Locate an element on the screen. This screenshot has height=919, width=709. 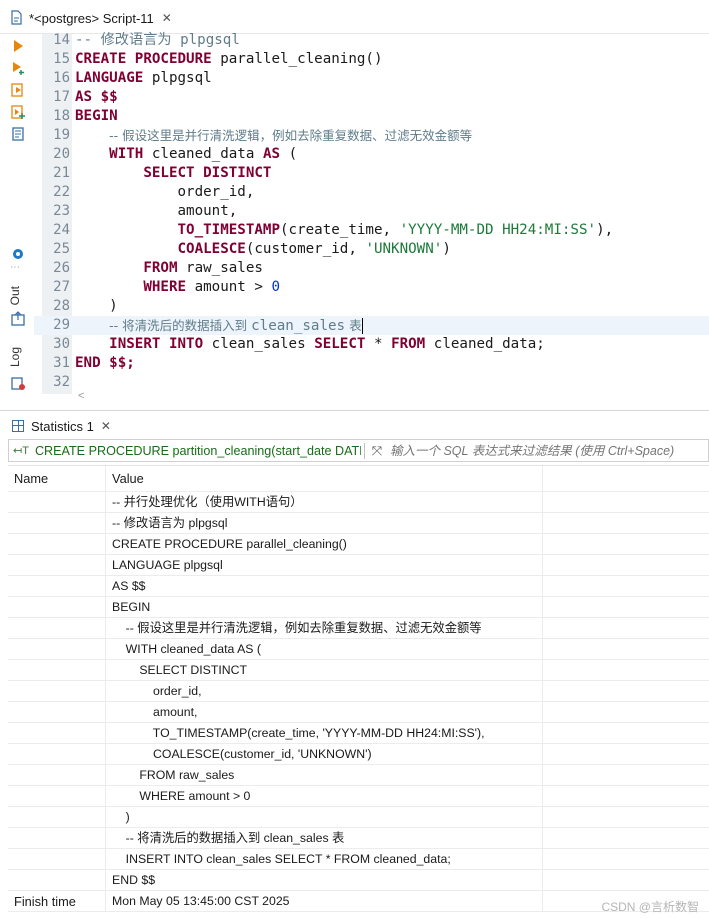
table-row: CREATE PROCEDURE parallel_cleaning() is located at coordinates (358, 544).